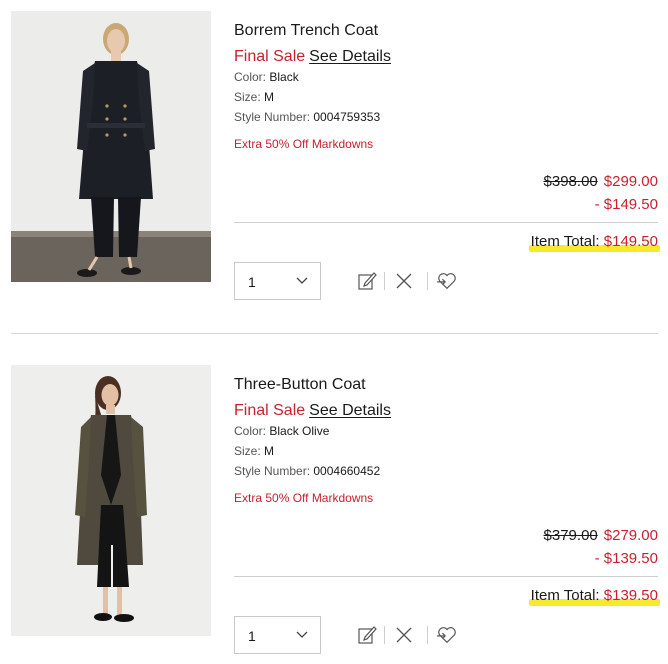 Image resolution: width=668 pixels, height=664 pixels. I want to click on color-value: Black, so click(284, 77).